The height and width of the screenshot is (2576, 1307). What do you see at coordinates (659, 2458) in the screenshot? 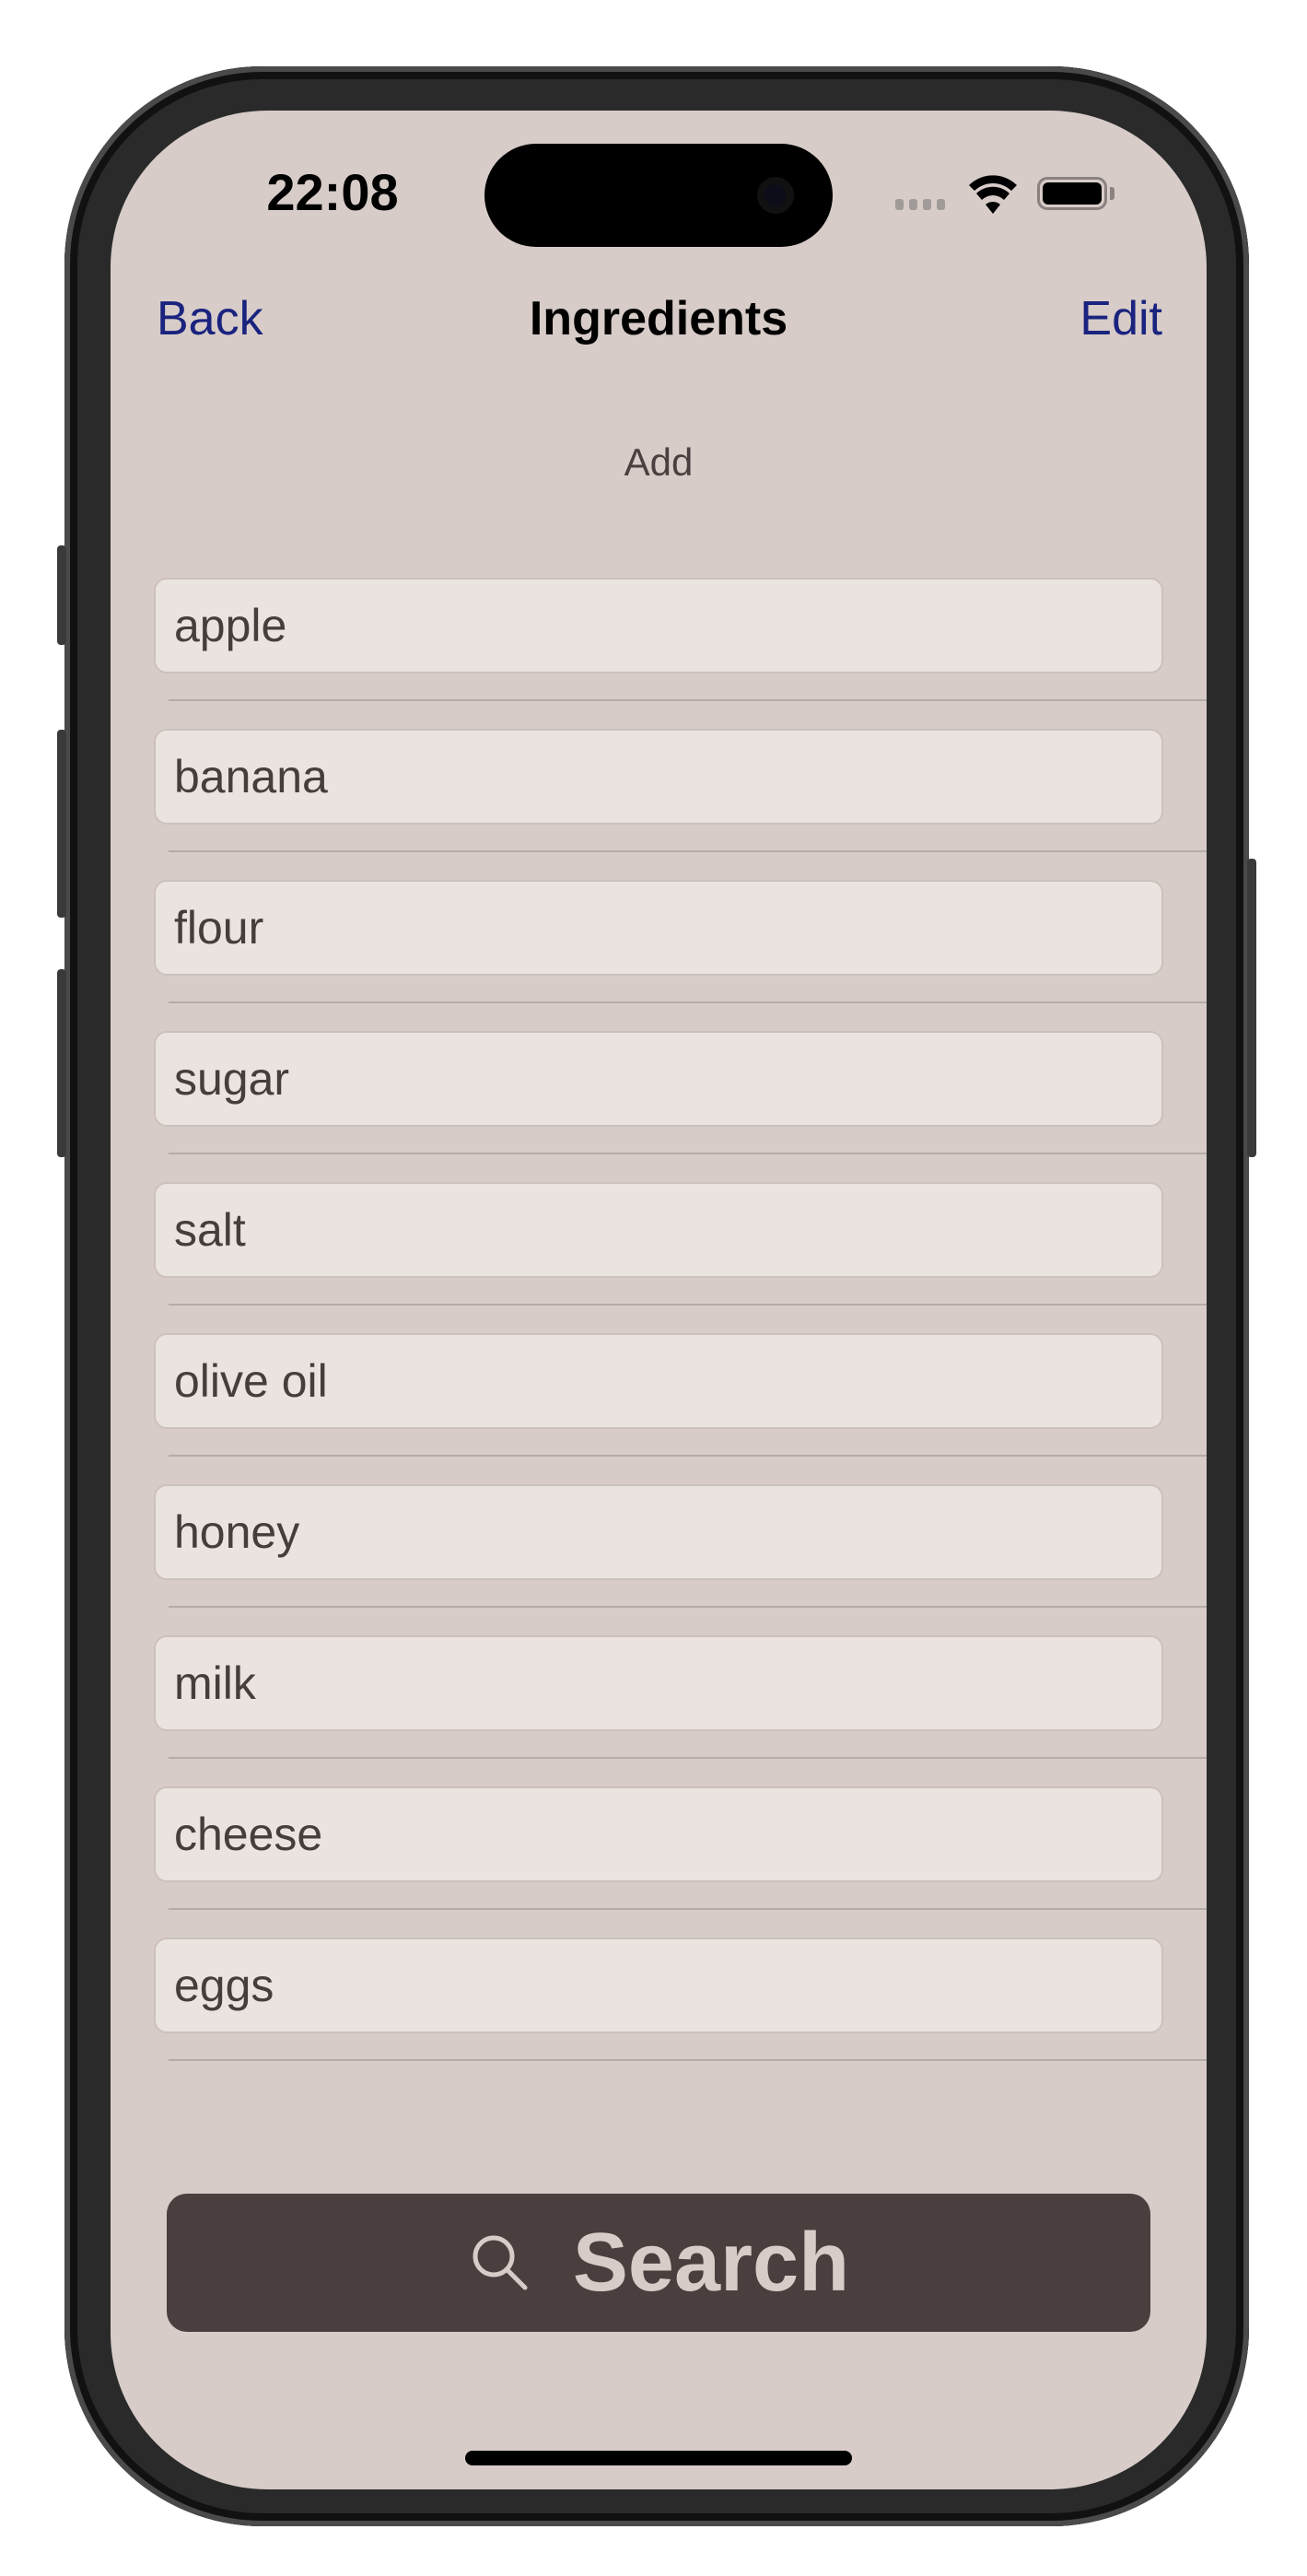
I see `home-indicator` at bounding box center [659, 2458].